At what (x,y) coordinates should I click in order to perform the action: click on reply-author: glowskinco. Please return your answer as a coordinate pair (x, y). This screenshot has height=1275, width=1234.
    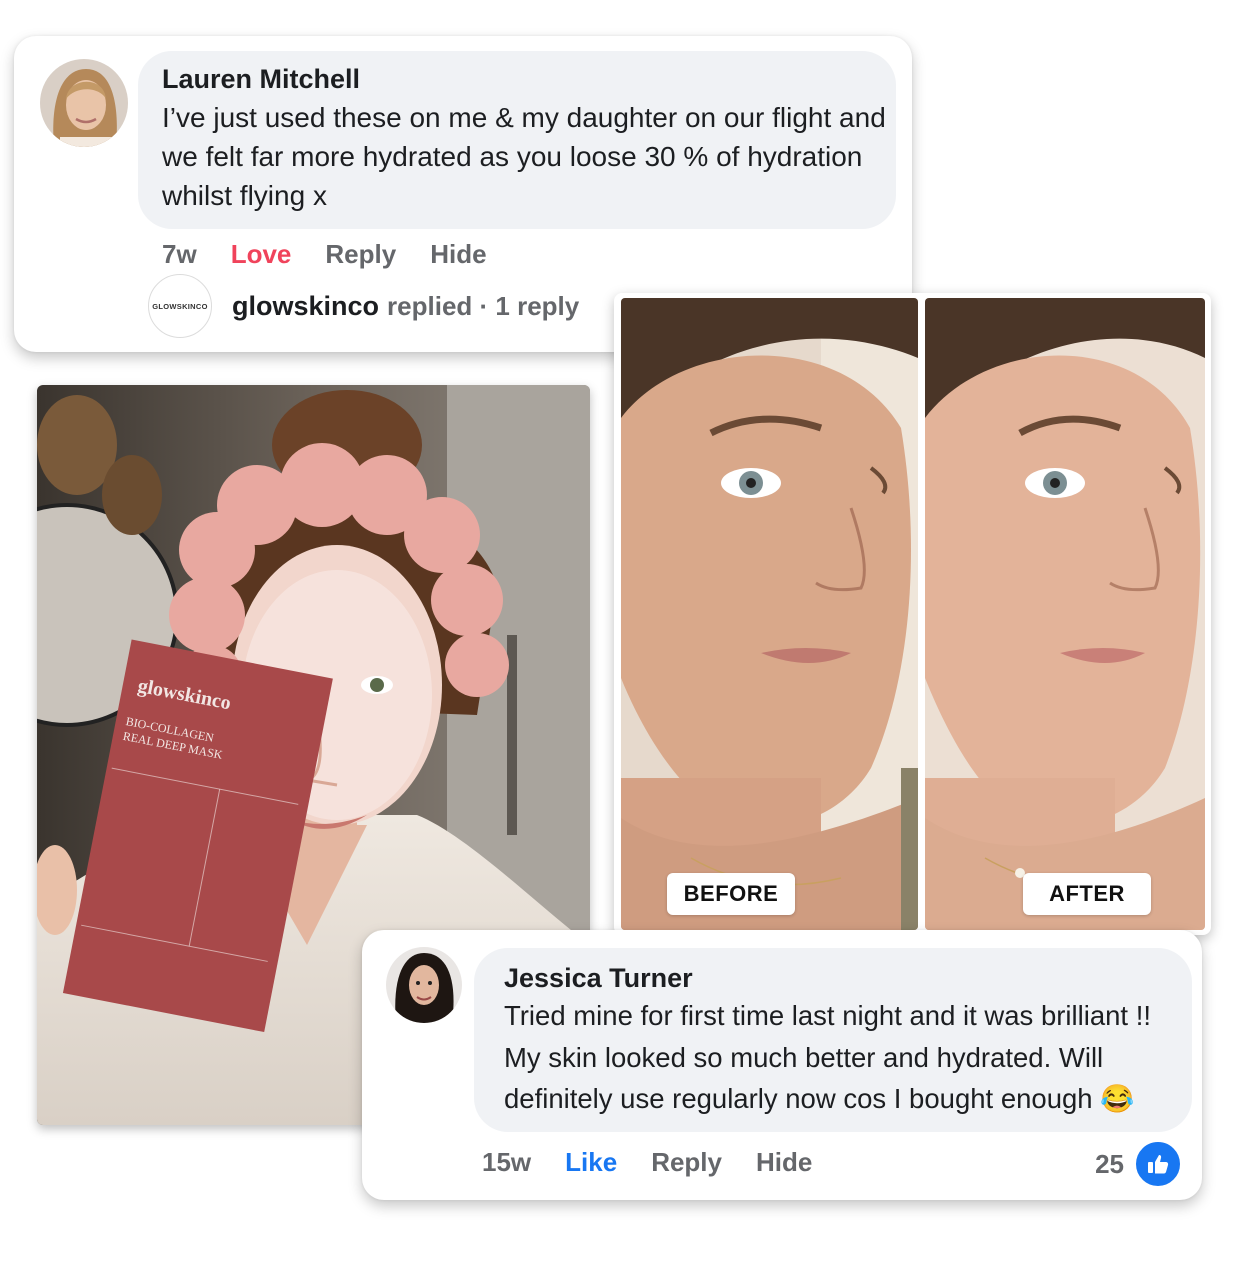
    Looking at the image, I should click on (305, 306).